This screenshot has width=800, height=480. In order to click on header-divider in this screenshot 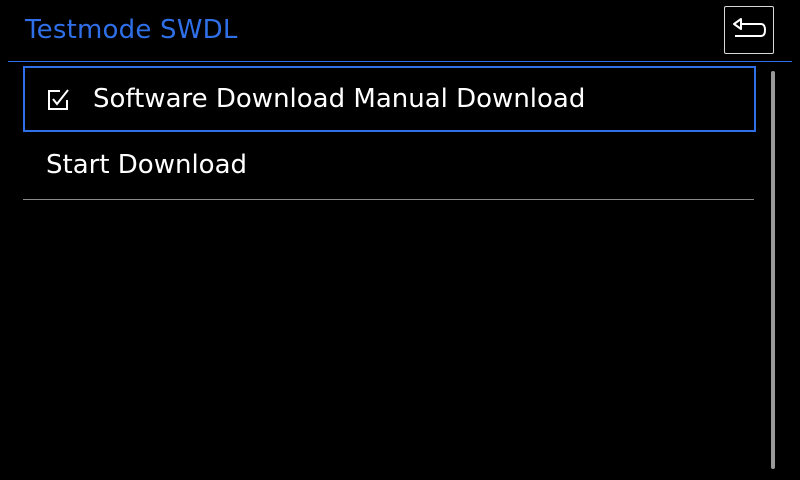, I will do `click(400, 61)`.